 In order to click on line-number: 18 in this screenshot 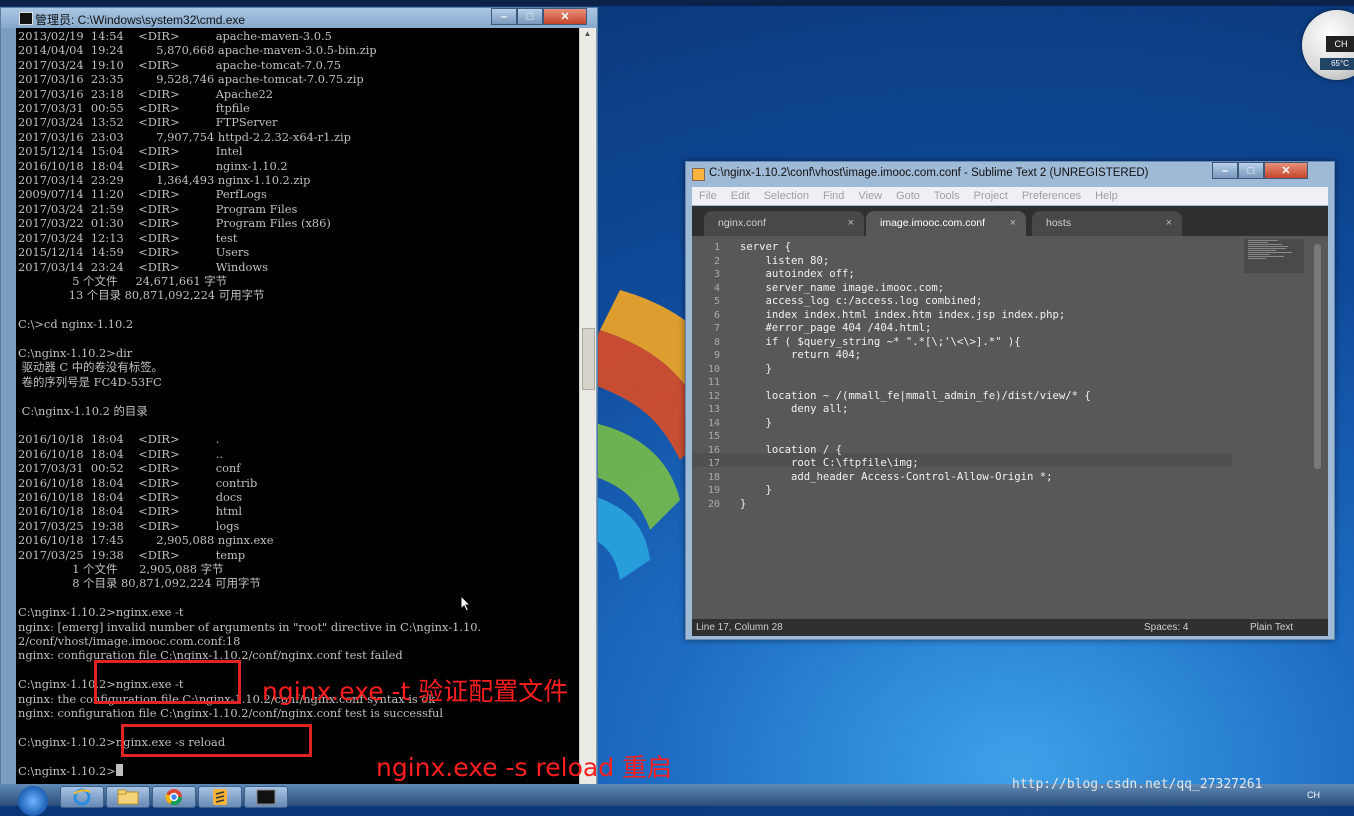, I will do `click(713, 477)`.